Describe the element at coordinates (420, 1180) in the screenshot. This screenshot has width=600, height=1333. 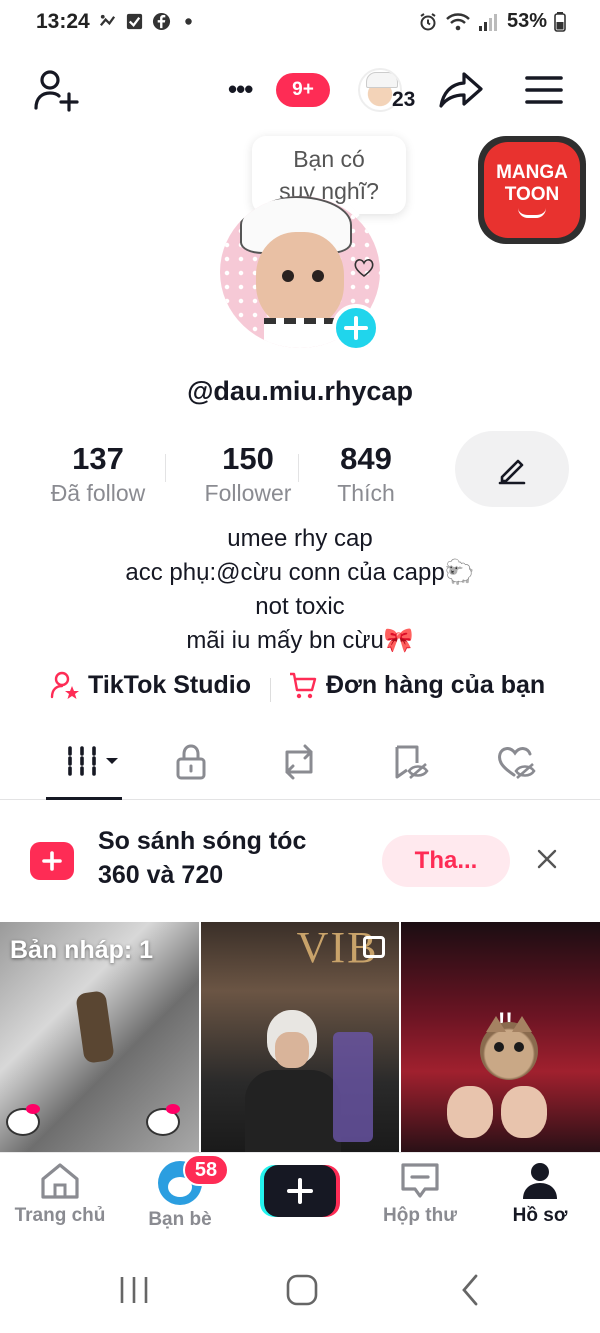
I see `inbox-icon` at that location.